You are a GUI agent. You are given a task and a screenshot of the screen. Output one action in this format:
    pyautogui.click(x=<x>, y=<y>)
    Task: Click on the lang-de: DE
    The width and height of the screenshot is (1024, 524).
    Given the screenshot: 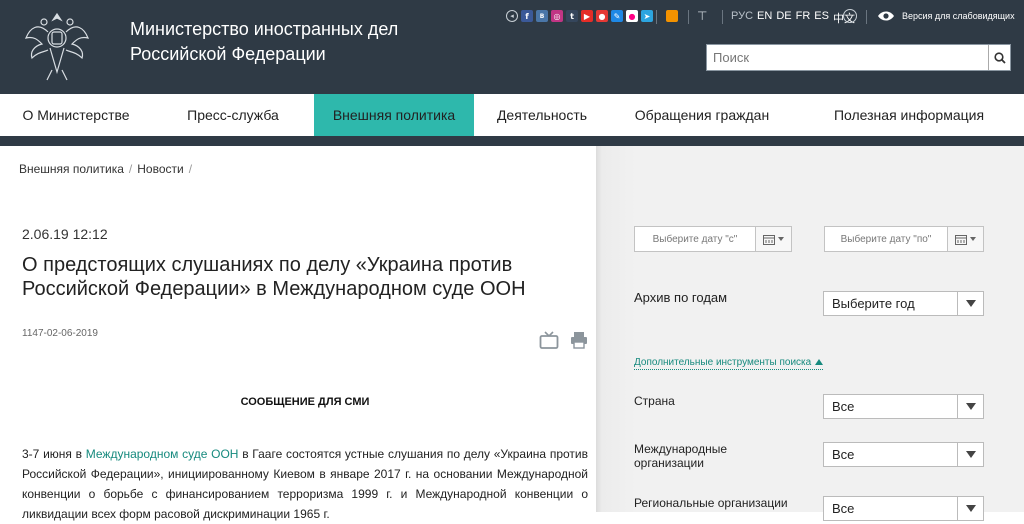 What is the action you would take?
    pyautogui.click(x=783, y=18)
    